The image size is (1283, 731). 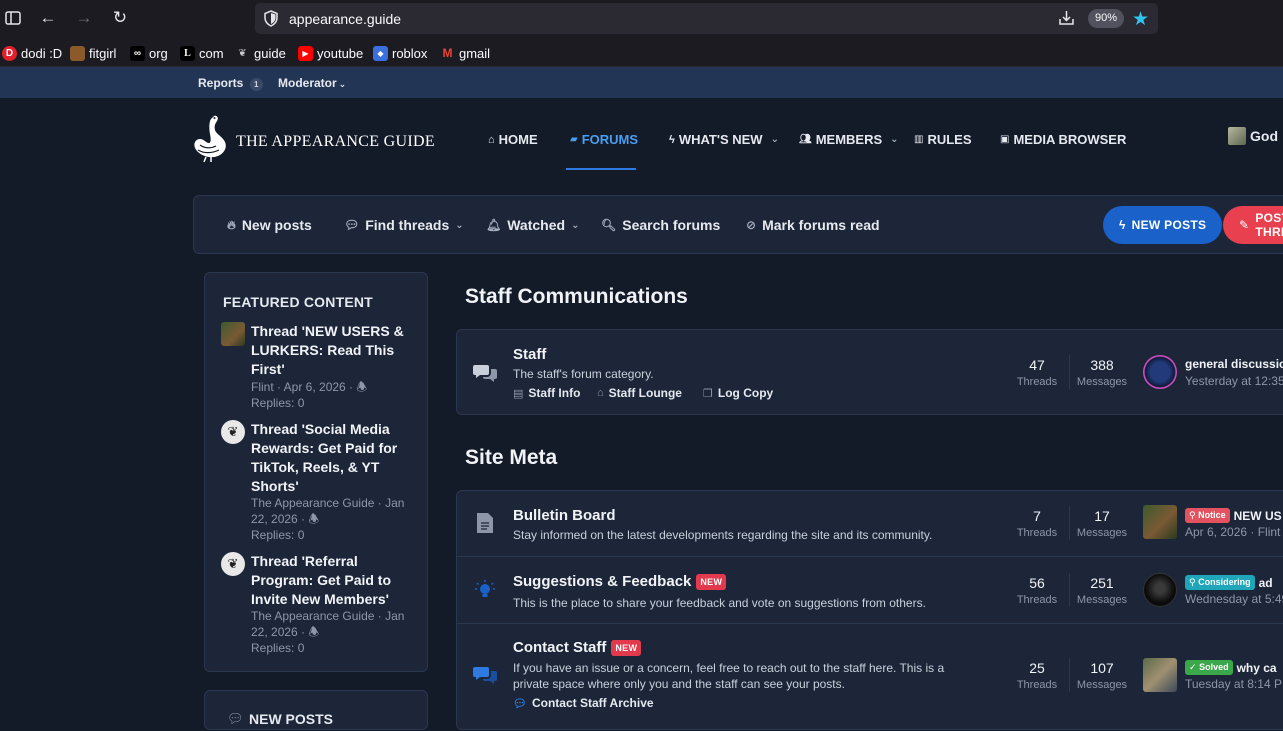 What do you see at coordinates (330, 53) in the screenshot?
I see `bookmark-youtube: ▶ youtube` at bounding box center [330, 53].